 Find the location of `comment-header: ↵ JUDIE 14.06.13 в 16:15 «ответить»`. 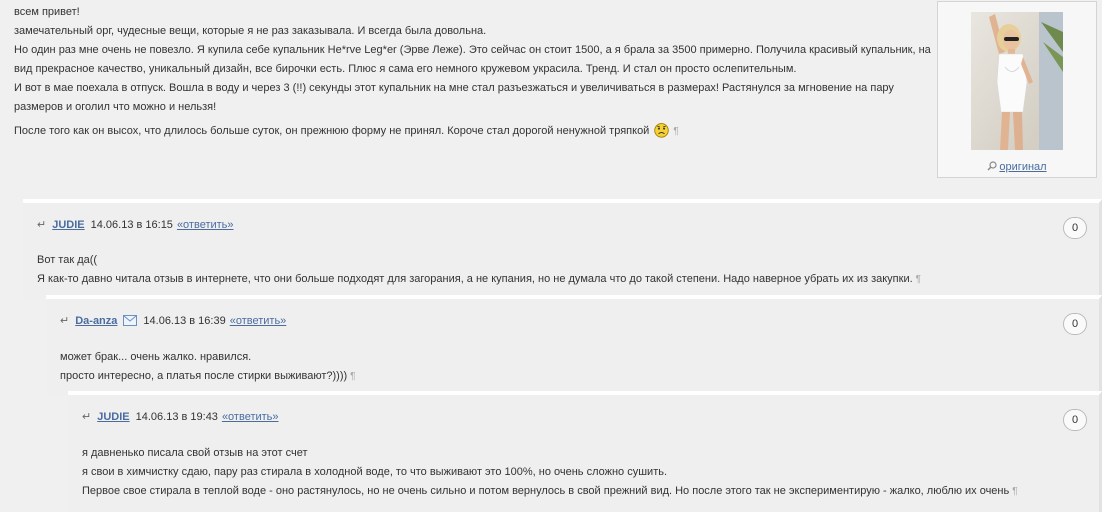

comment-header: ↵ JUDIE 14.06.13 в 16:15 «ответить» is located at coordinates (135, 224).